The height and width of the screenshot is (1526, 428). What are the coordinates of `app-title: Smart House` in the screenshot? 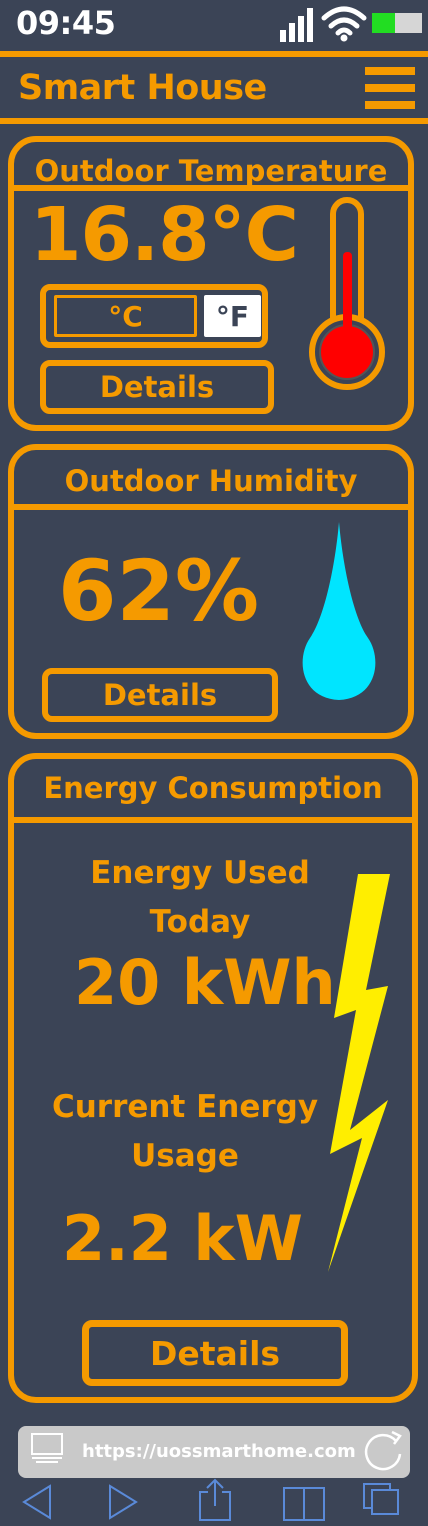 It's located at (142, 88).